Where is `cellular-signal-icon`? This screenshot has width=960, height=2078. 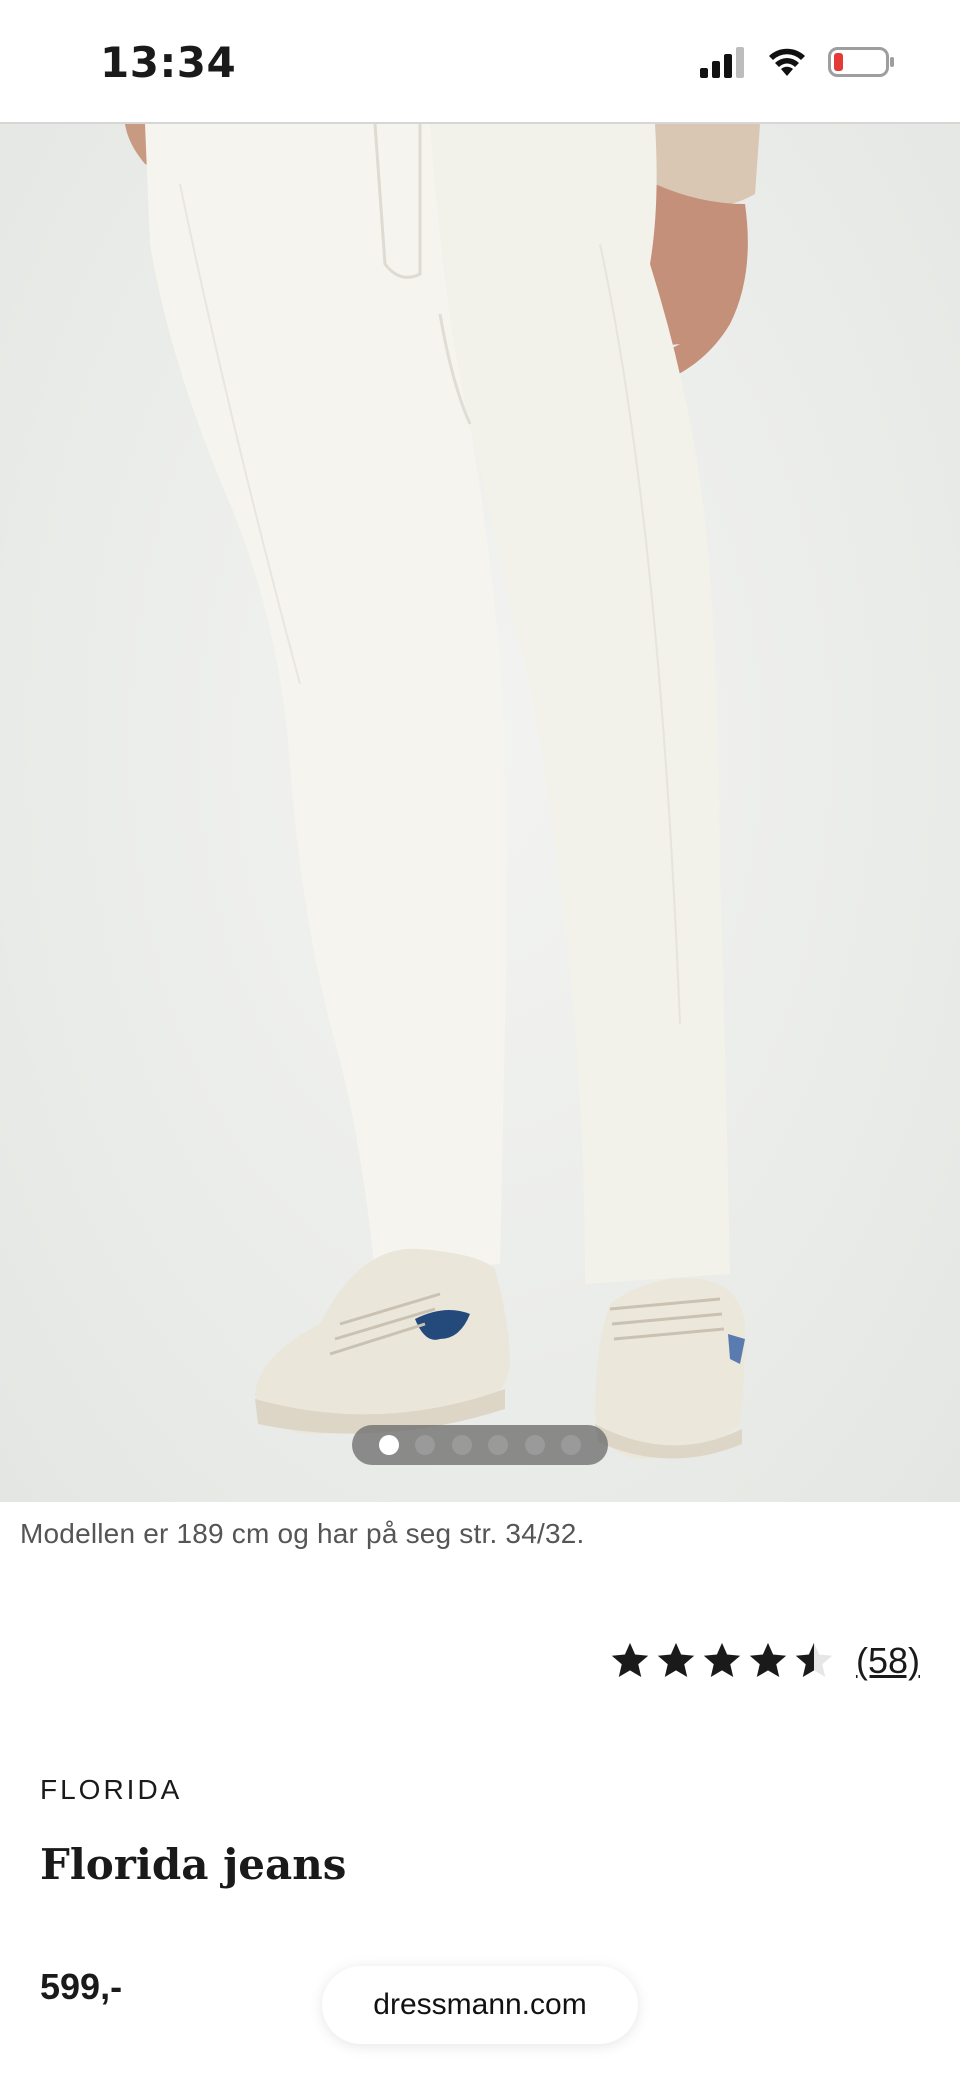 cellular-signal-icon is located at coordinates (722, 62).